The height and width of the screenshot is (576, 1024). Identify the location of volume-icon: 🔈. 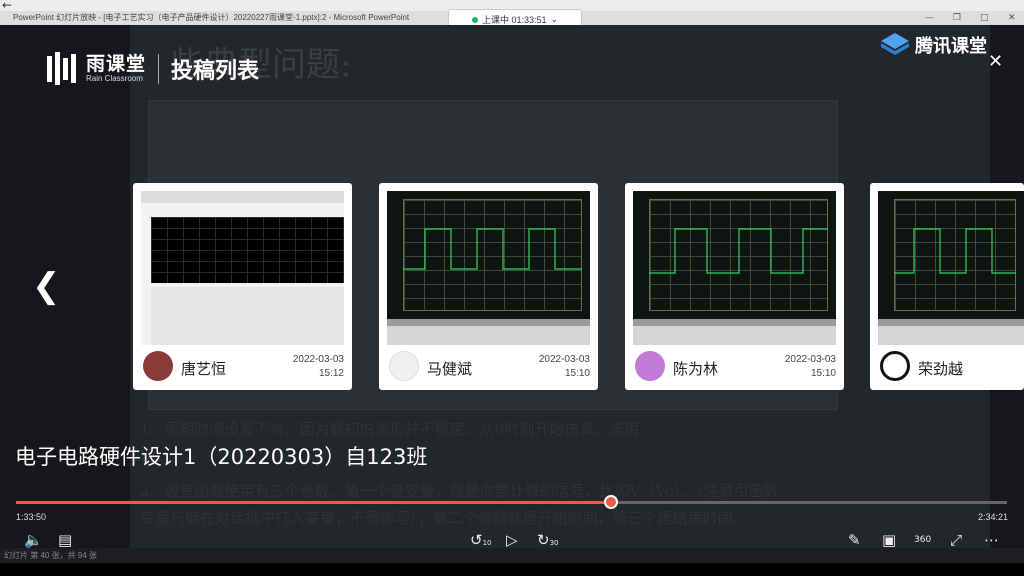
(33, 540).